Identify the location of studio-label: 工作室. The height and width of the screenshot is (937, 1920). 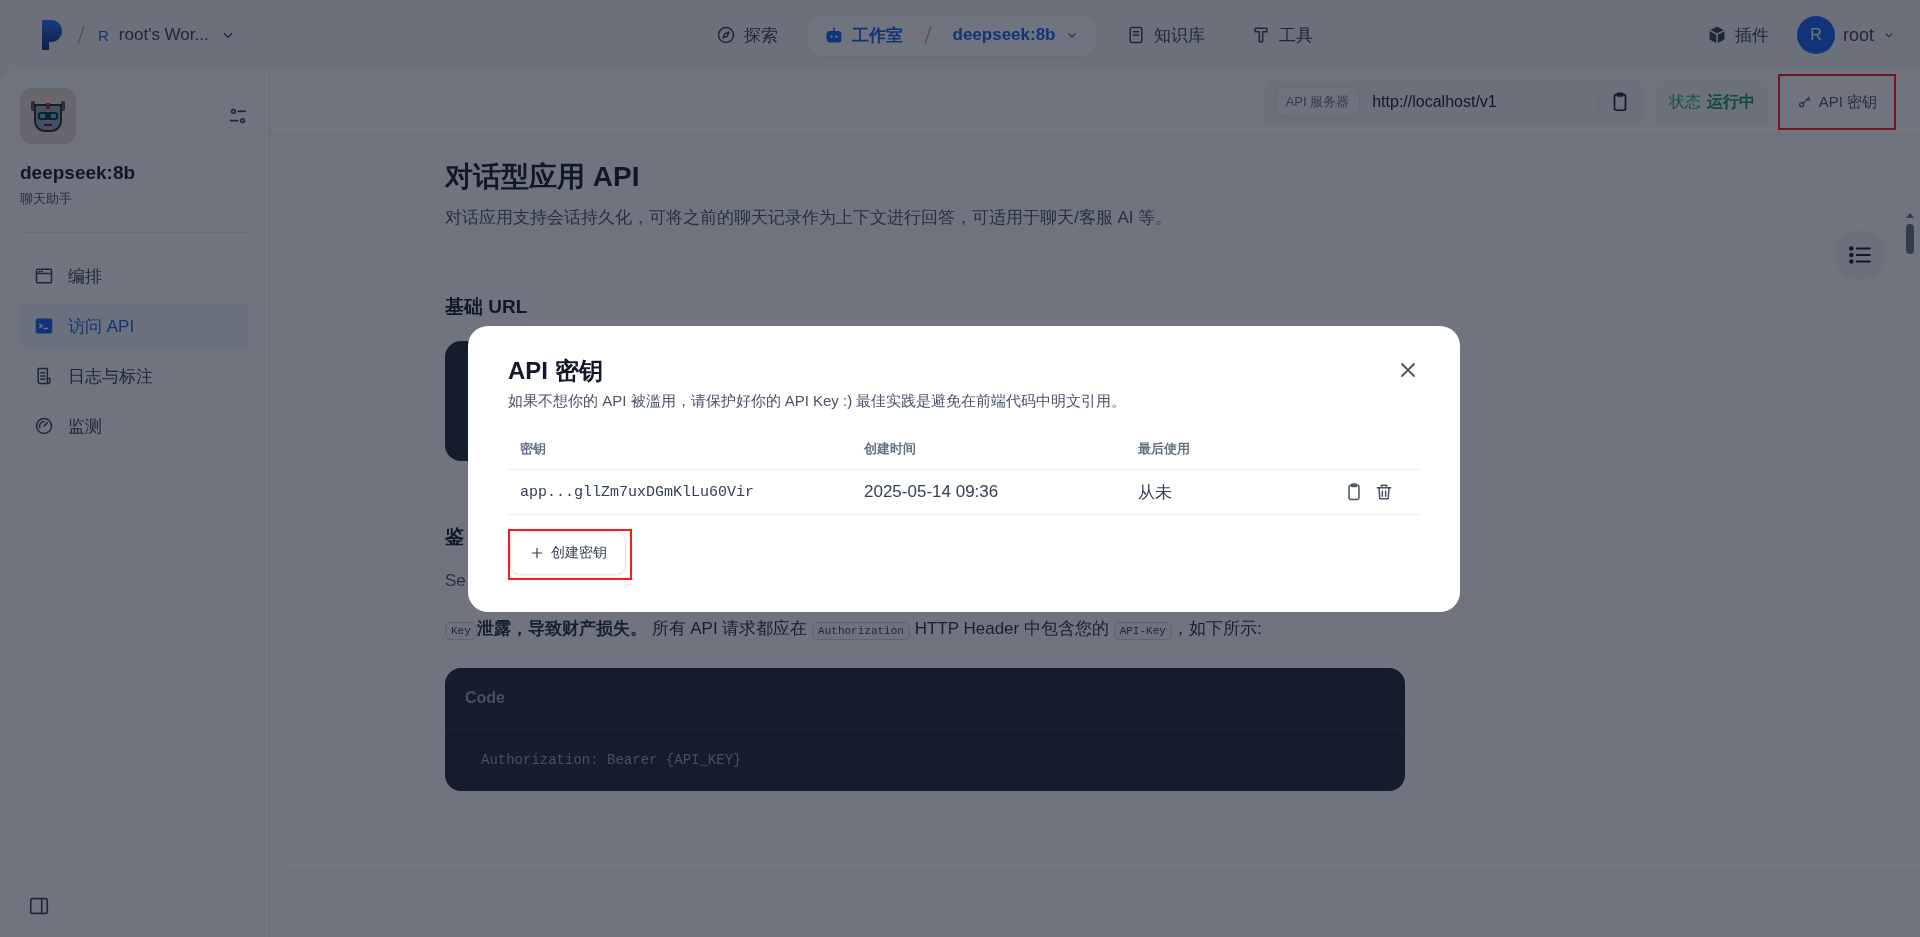
(877, 35).